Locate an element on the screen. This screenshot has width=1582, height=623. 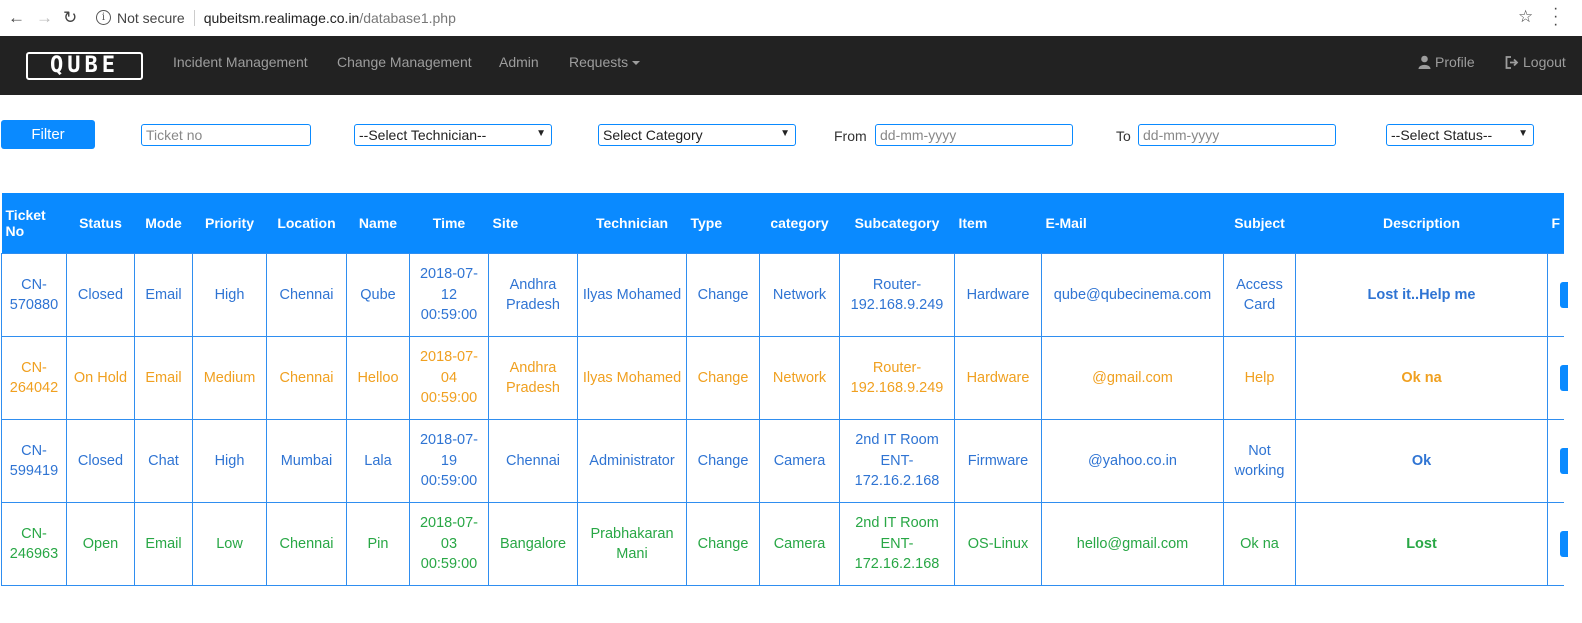
priority-cell: Low is located at coordinates (229, 544).